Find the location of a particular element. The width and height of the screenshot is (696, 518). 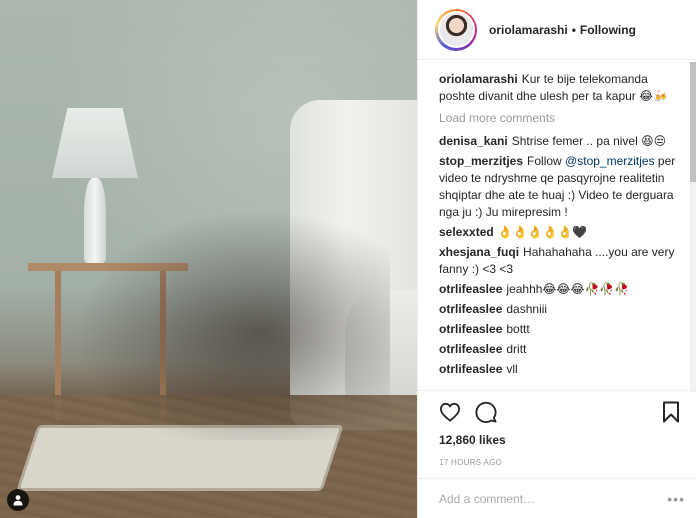

post-actions: 12,860 likes 17 HOURS AGO is located at coordinates (557, 428).